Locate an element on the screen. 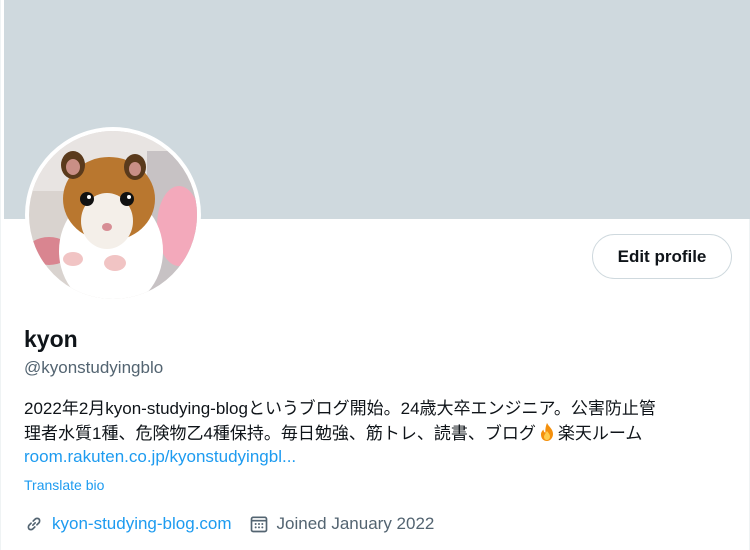 The height and width of the screenshot is (550, 750). edit-profile-button: Edit profile is located at coordinates (662, 256).